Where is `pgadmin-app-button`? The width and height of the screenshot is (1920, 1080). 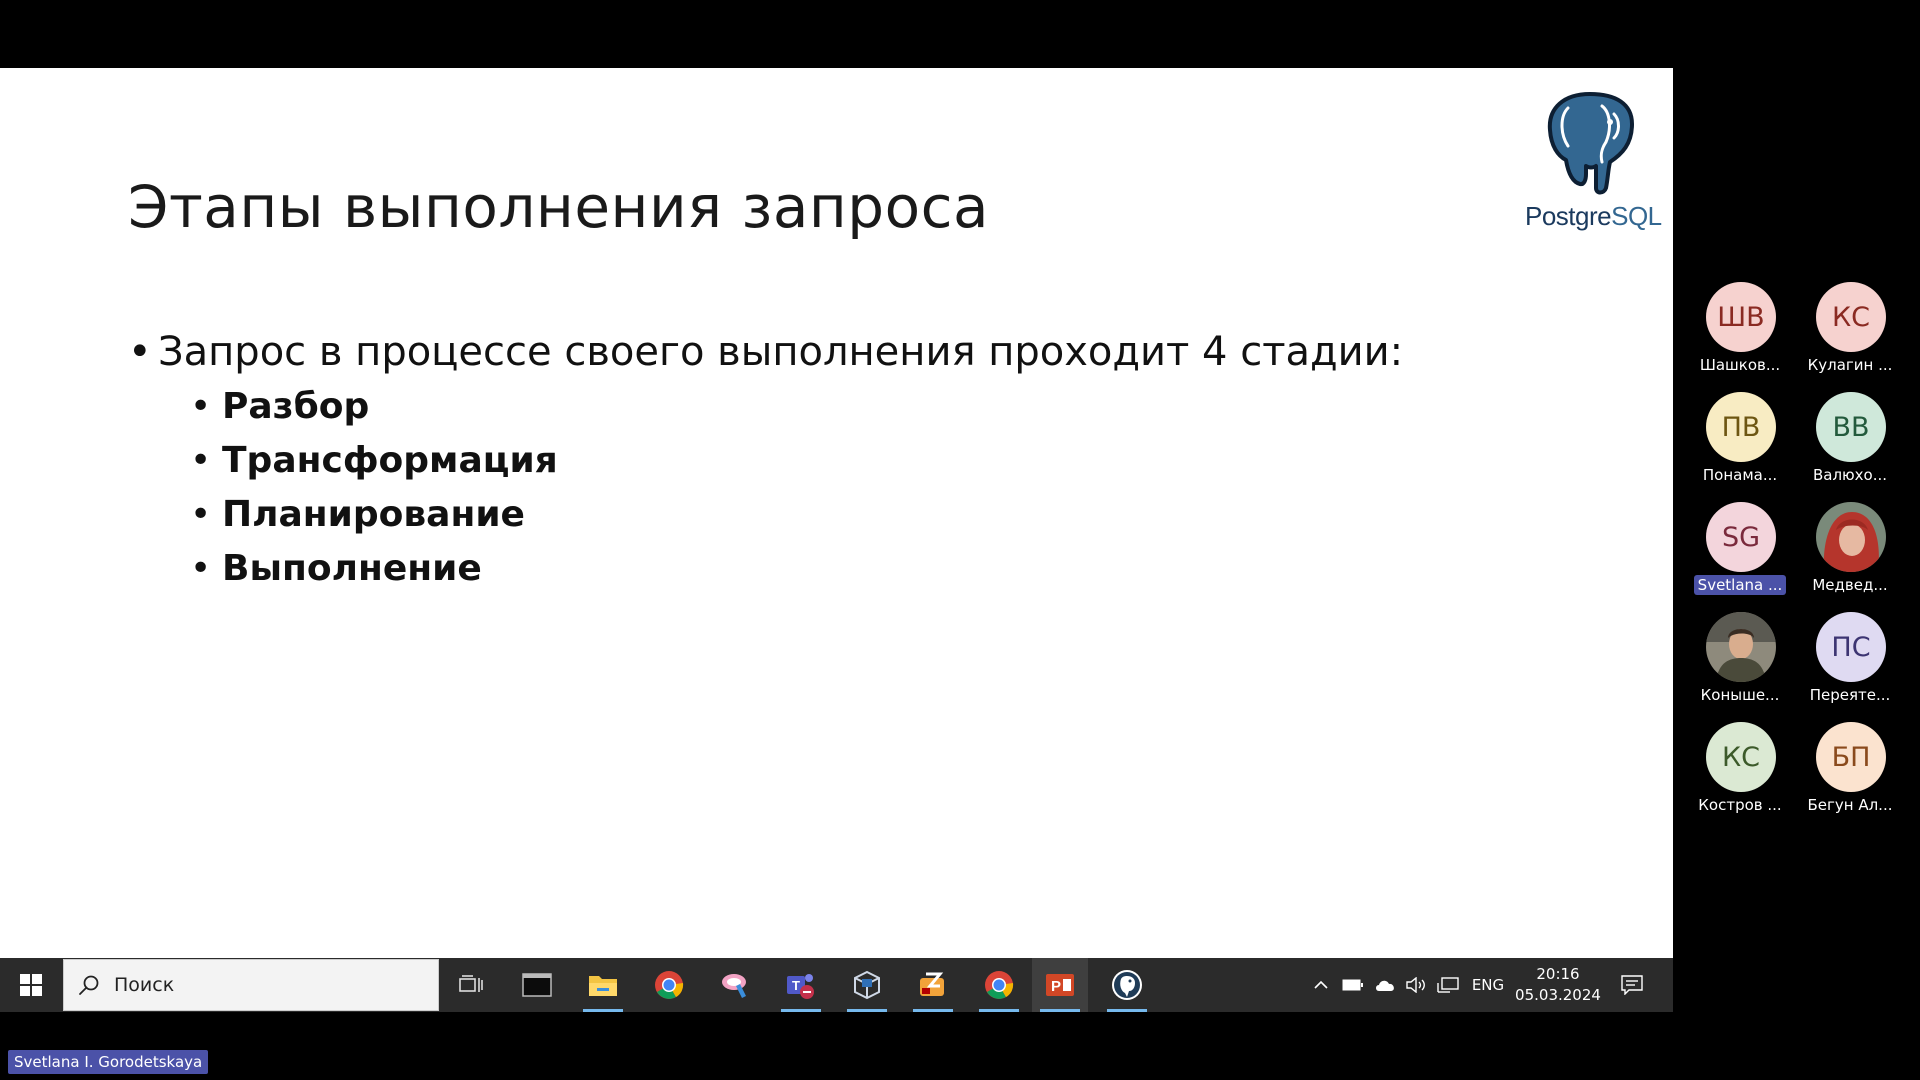 pgadmin-app-button is located at coordinates (1127, 985).